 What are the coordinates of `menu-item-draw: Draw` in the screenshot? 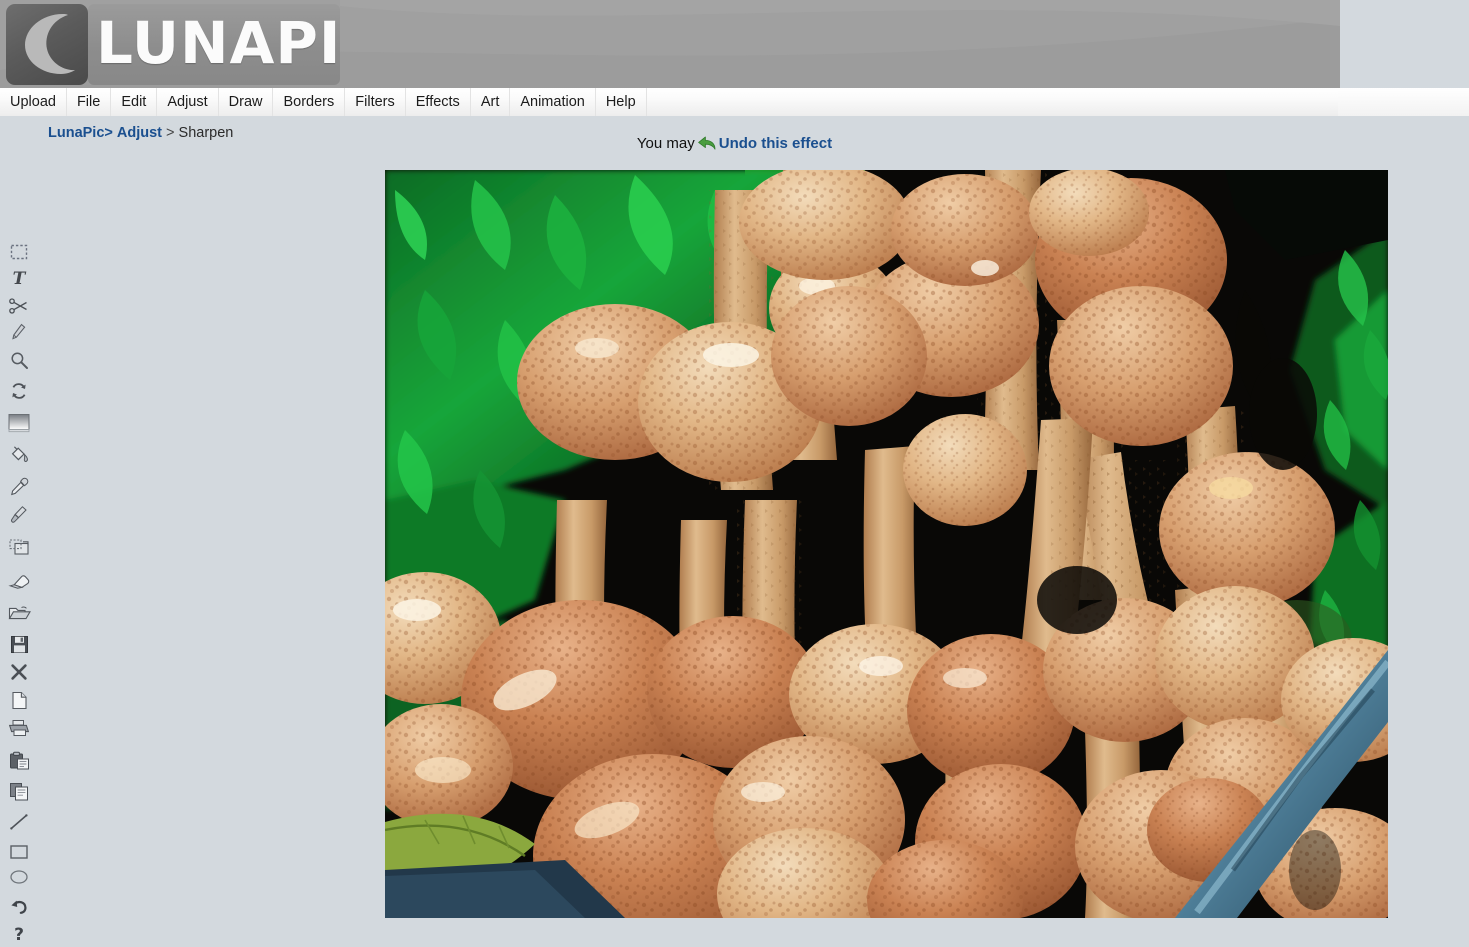 It's located at (246, 102).